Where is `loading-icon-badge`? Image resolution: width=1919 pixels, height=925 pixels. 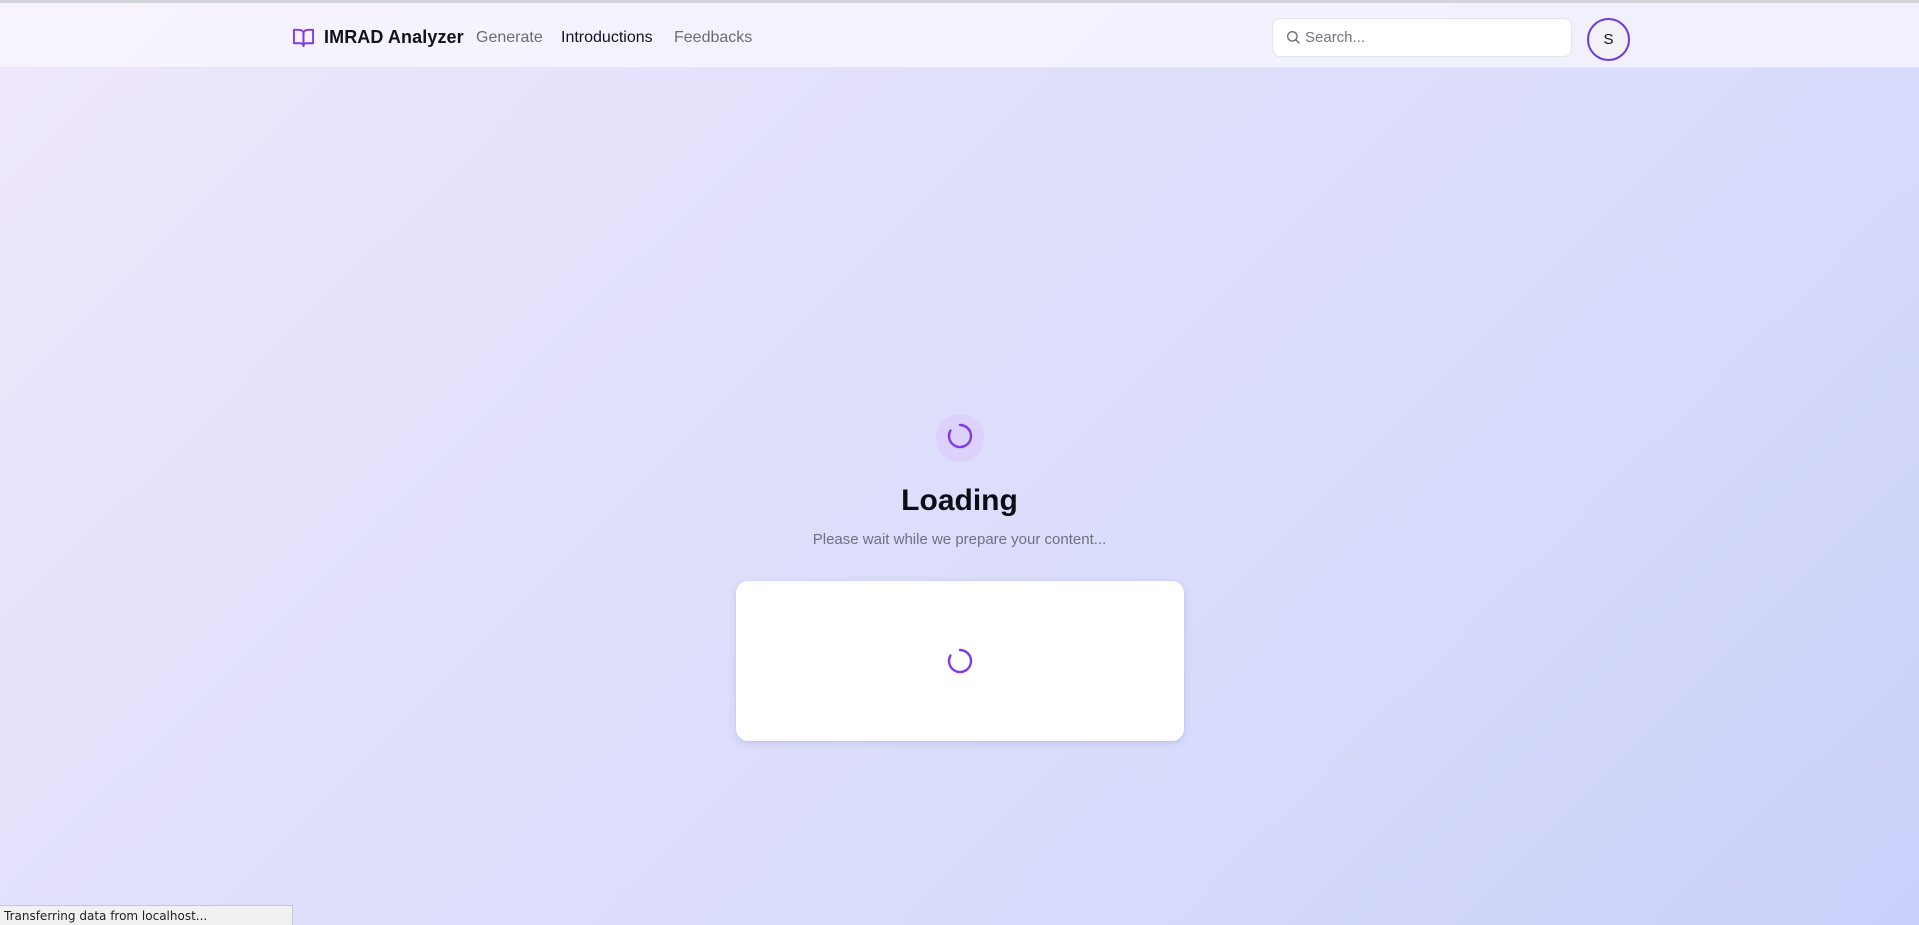 loading-icon-badge is located at coordinates (960, 438).